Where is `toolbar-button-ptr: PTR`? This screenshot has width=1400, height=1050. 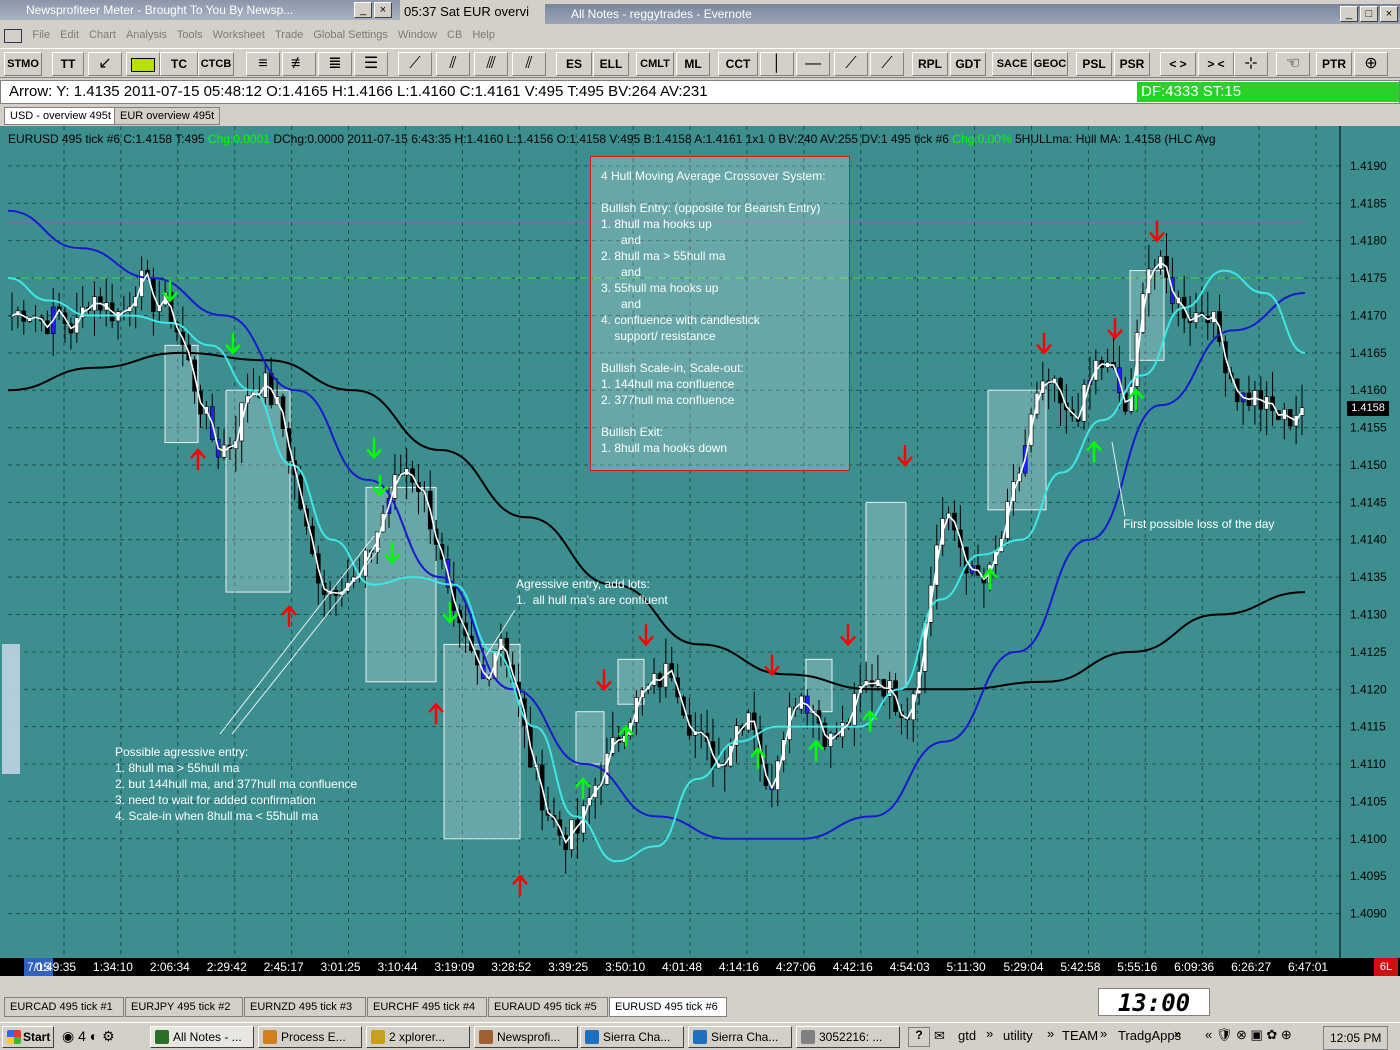
toolbar-button-ptr: PTR is located at coordinates (1334, 64).